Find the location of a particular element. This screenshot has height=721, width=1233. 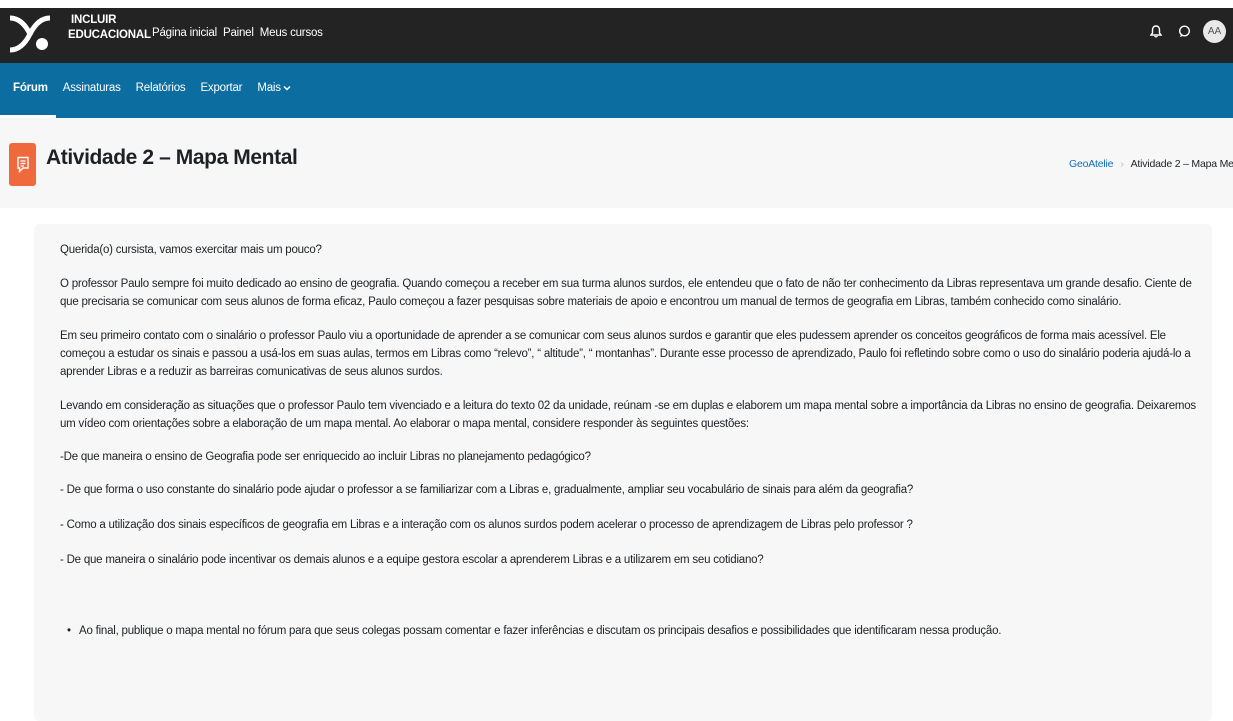

tab-more: Mais is located at coordinates (274, 88).